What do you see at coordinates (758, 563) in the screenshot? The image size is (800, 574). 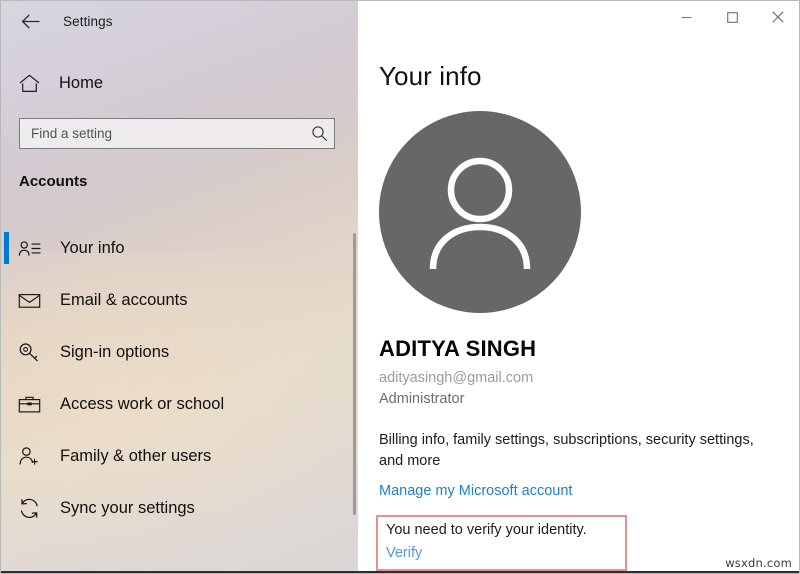 I see `watermark: wsxdn.com` at bounding box center [758, 563].